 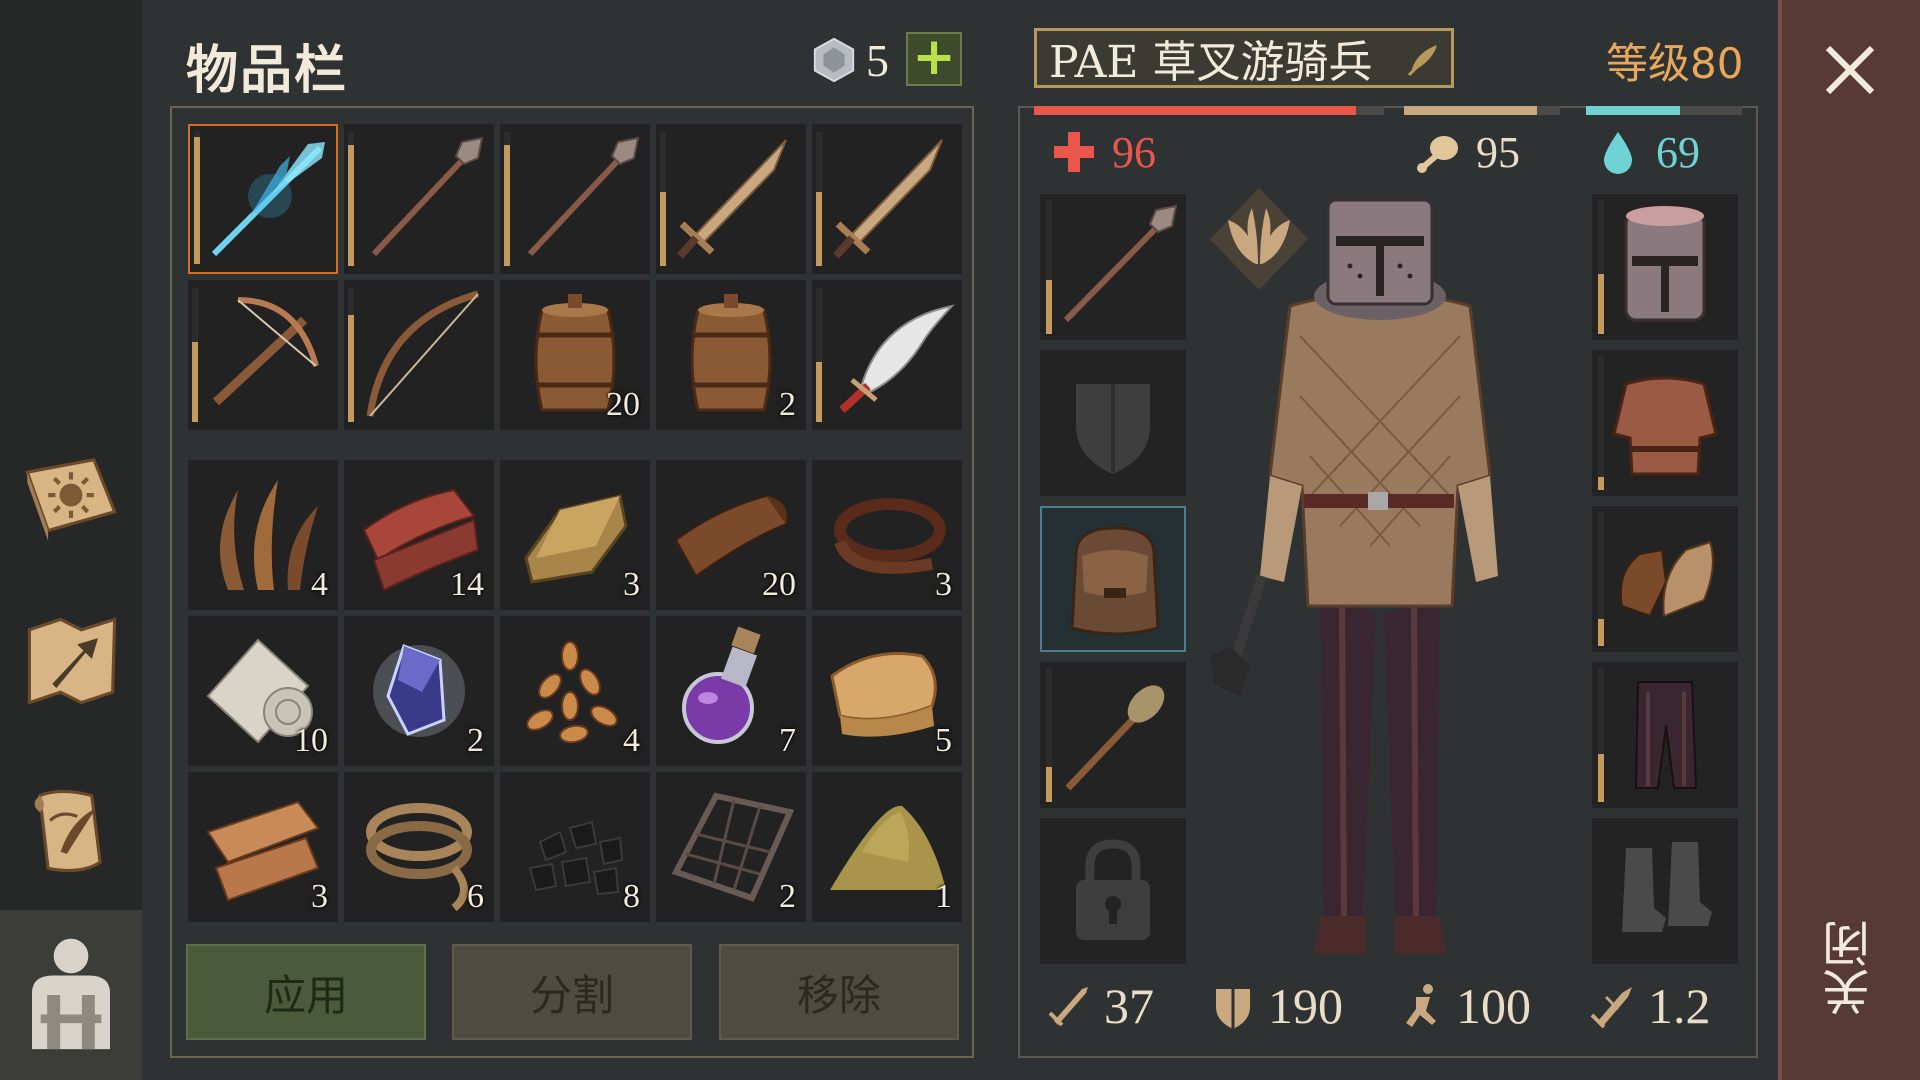 What do you see at coordinates (1649, 1006) in the screenshot?
I see `weight-stat: 1.2` at bounding box center [1649, 1006].